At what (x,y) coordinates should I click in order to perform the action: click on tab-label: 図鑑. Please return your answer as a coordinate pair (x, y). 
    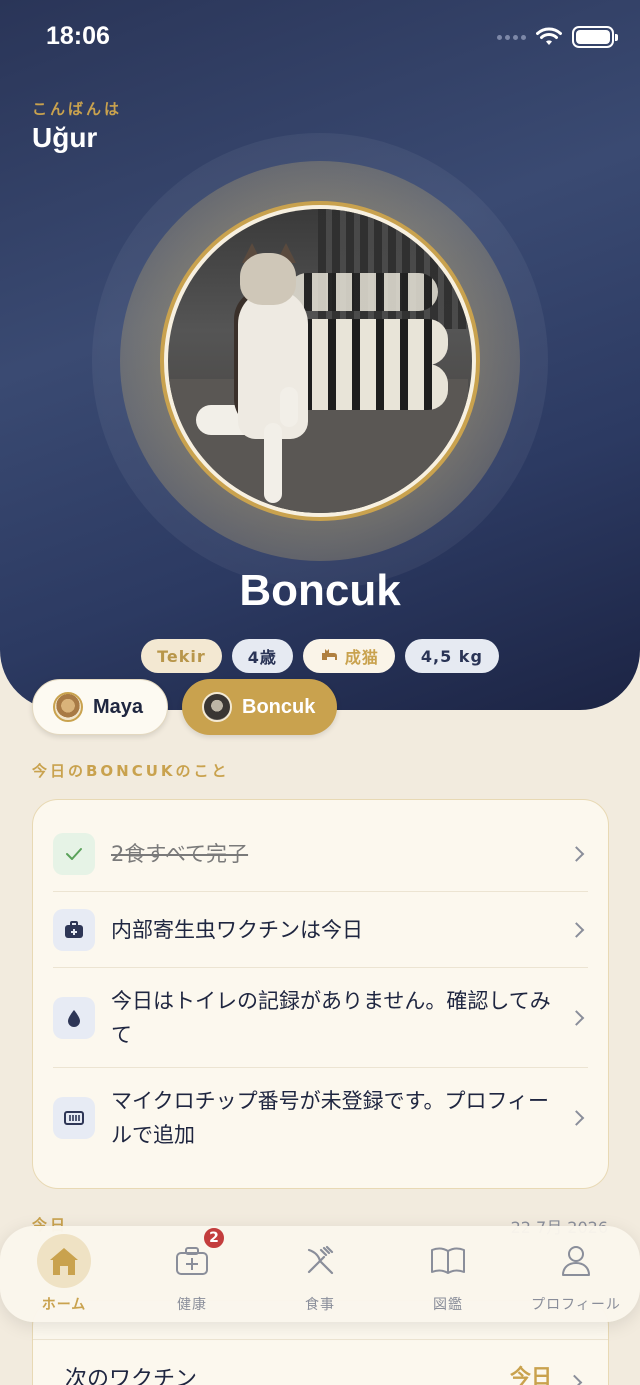
    Looking at the image, I should click on (448, 1305).